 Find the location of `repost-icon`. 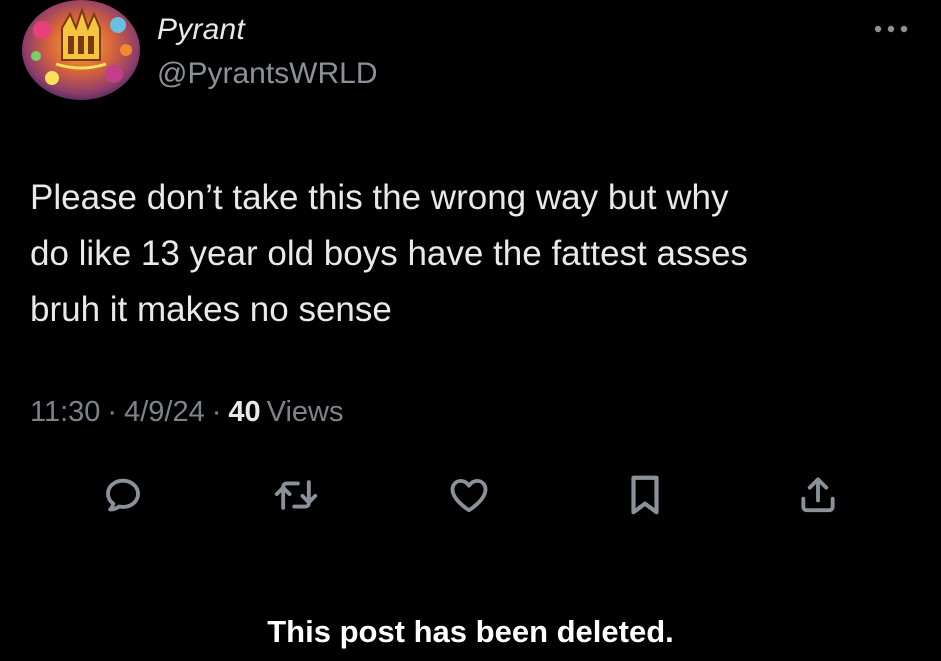

repost-icon is located at coordinates (296, 495).